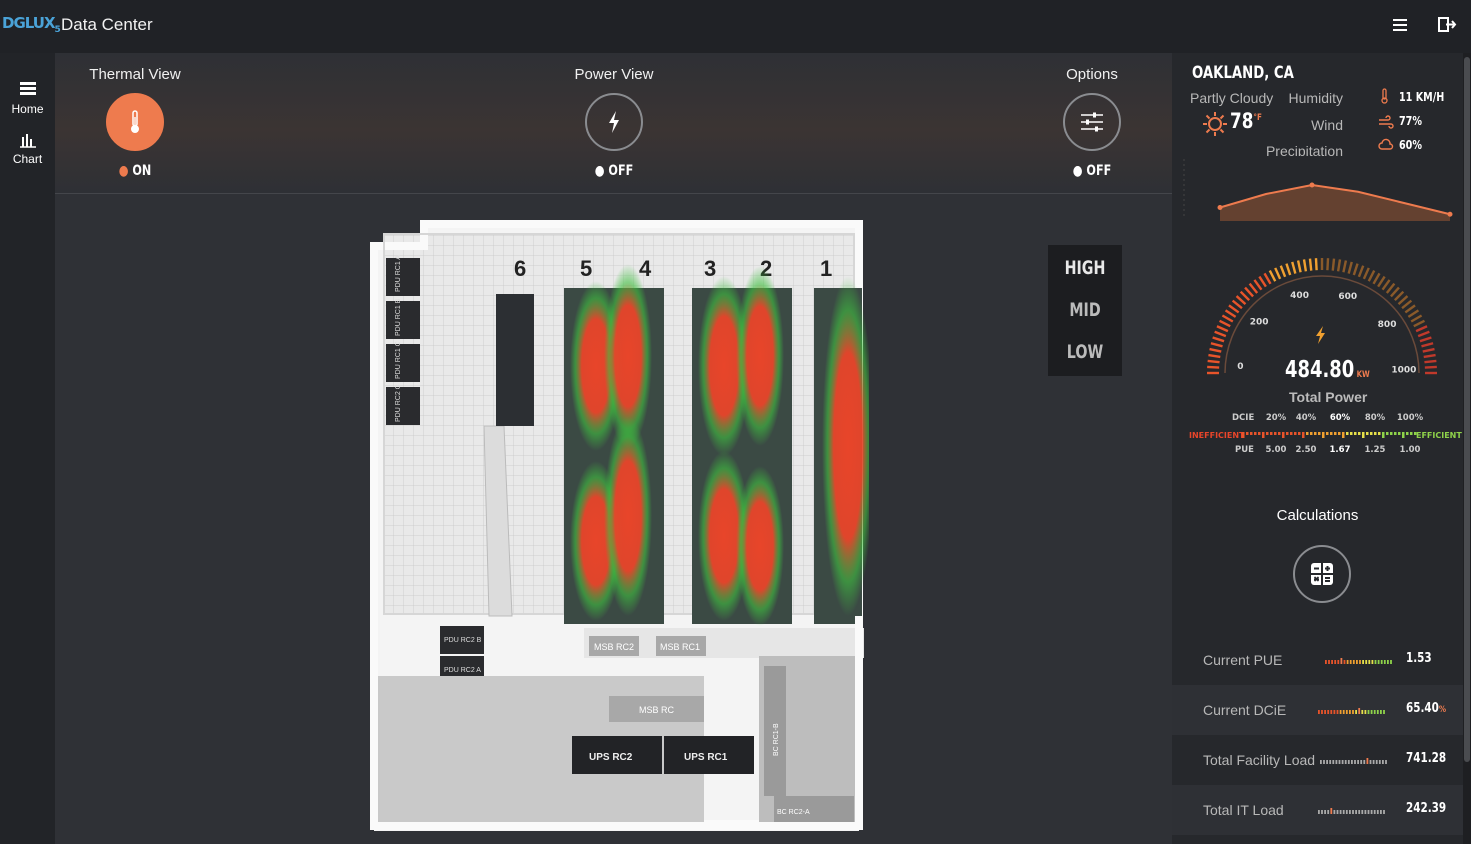  What do you see at coordinates (1243, 660) in the screenshot?
I see `metric-label: Current PUE` at bounding box center [1243, 660].